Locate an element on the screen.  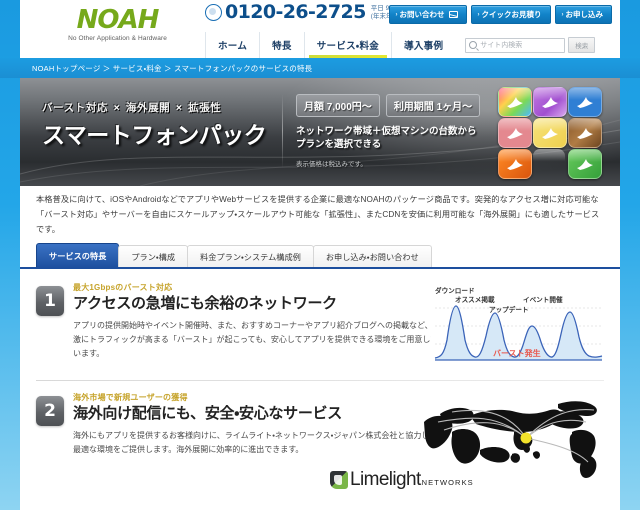
nav-label-features: 特長 is located at coordinates (282, 46).